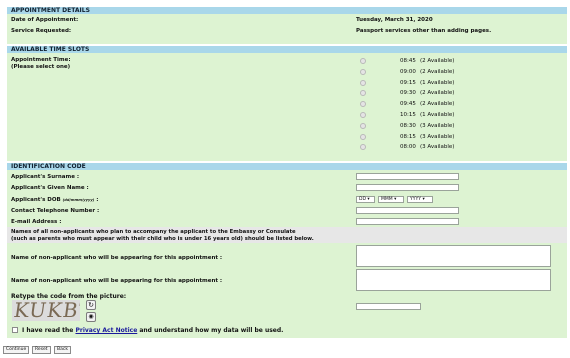 The image size is (570, 358). I want to click on time-slot-time: 08:45, so click(408, 61).